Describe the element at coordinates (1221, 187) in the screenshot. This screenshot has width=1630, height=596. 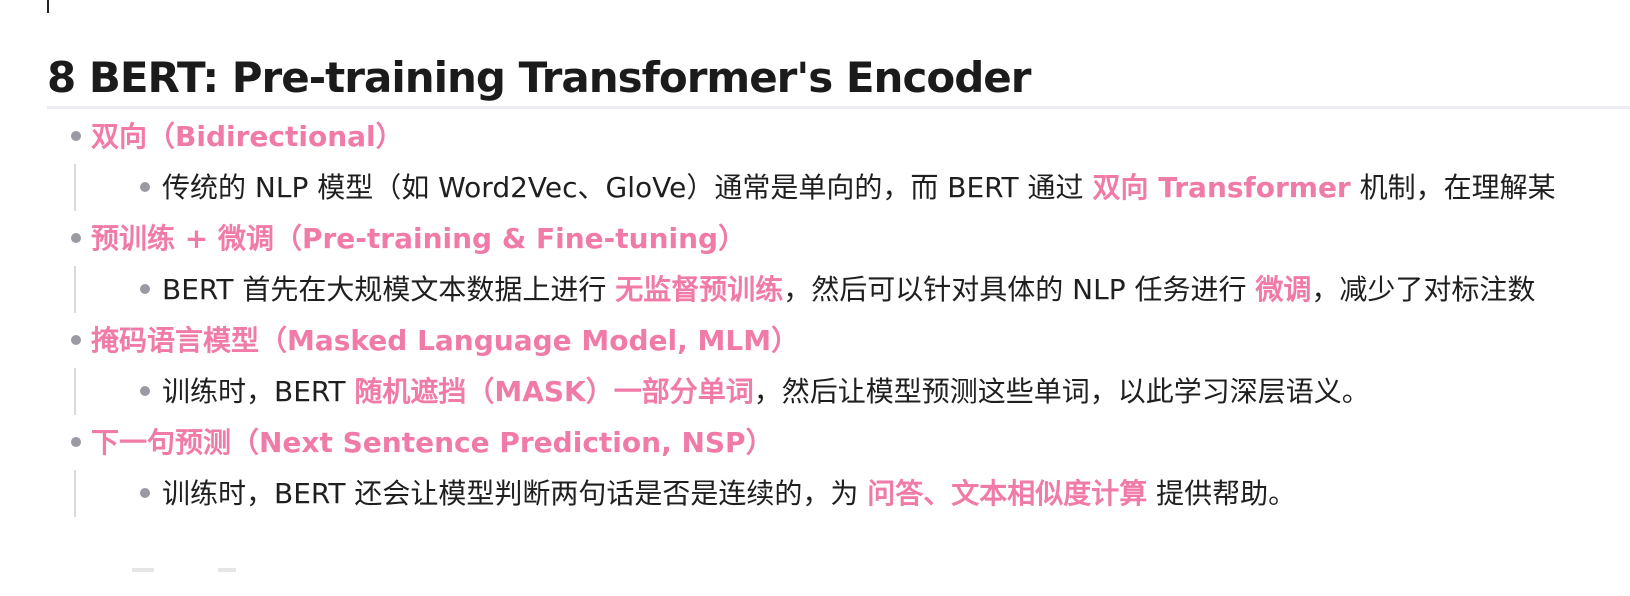
I see `highlight-text: 双向 Transformer` at that location.